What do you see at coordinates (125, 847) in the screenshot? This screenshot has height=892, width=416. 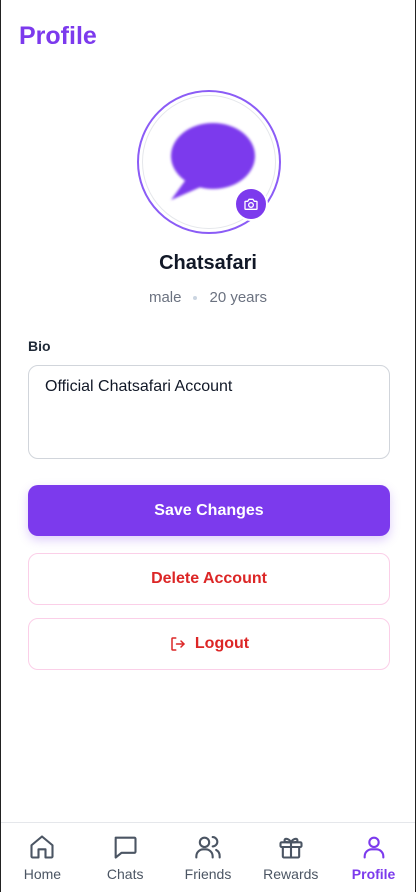 I see `chat-icon` at bounding box center [125, 847].